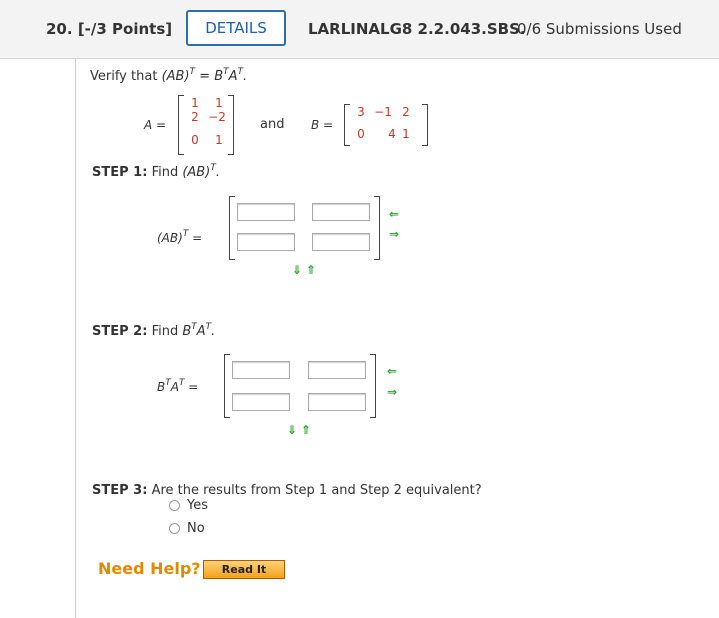 Image resolution: width=719 pixels, height=618 pixels. Describe the element at coordinates (231, 125) in the screenshot. I see `matrix-a-right-bracket` at that location.